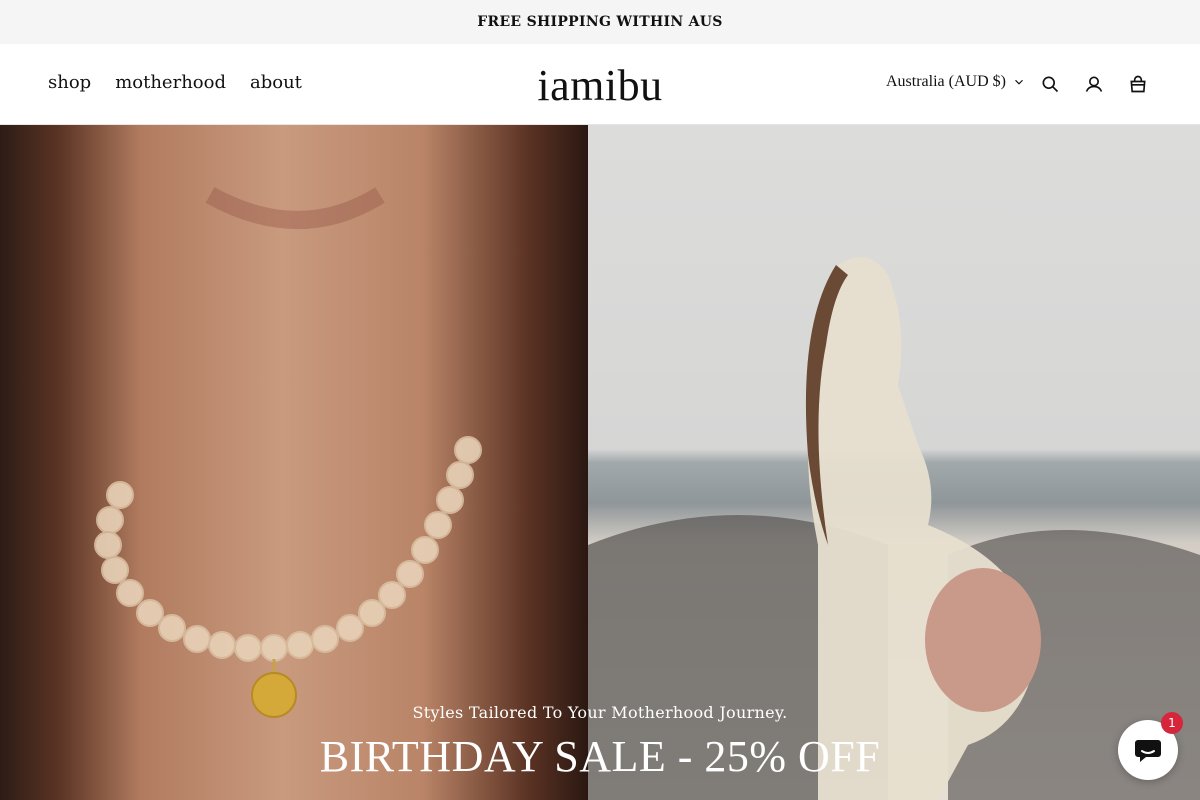 The height and width of the screenshot is (800, 1200). I want to click on cart-icon, so click(1138, 84).